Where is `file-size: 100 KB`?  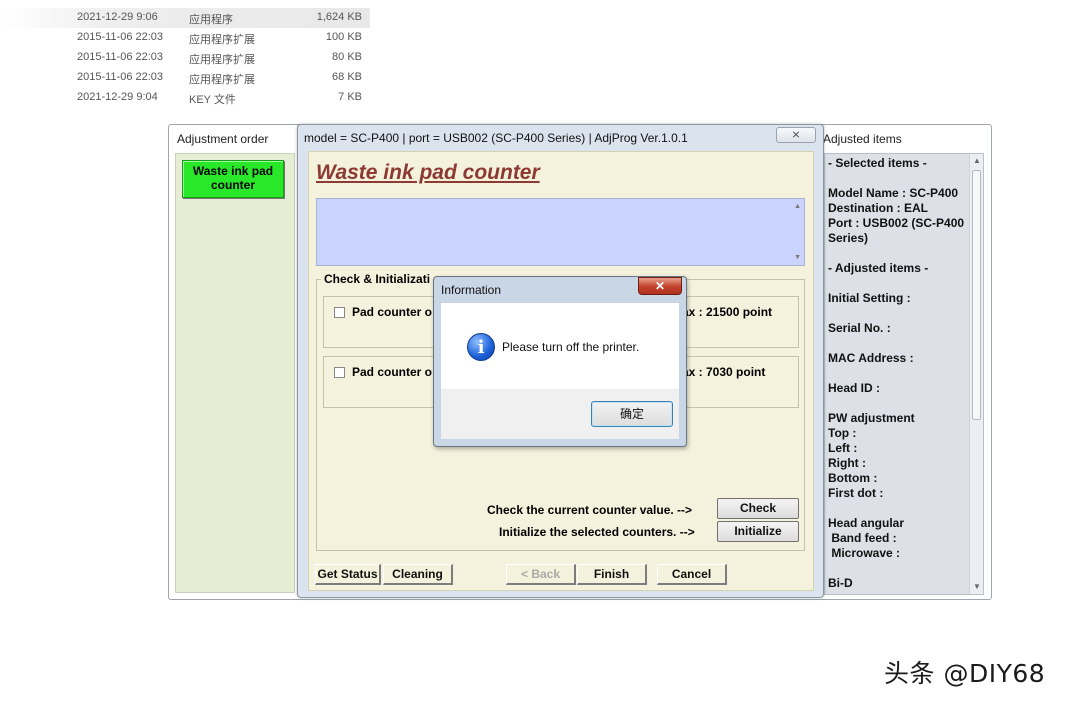 file-size: 100 KB is located at coordinates (343, 37).